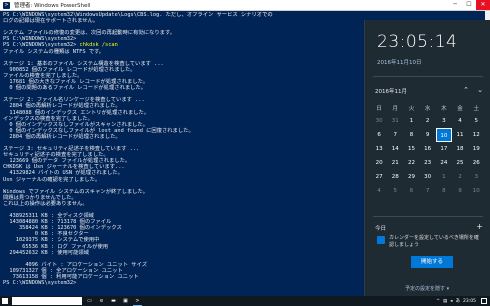  Describe the element at coordinates (438, 301) in the screenshot. I see `tray-up-arrow-icon: ^` at that location.